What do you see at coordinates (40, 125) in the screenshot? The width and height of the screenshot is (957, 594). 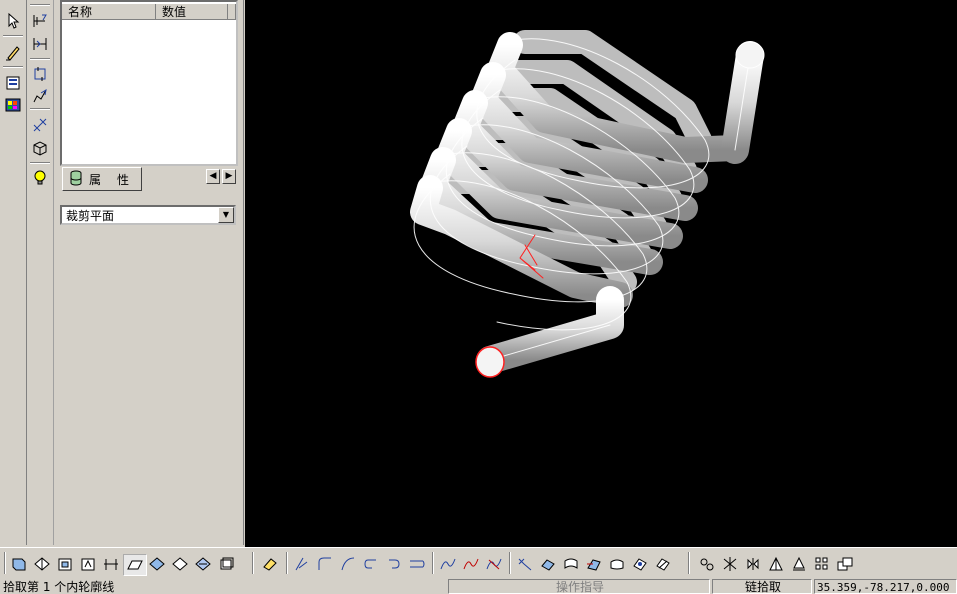 I see `axis-icon` at bounding box center [40, 125].